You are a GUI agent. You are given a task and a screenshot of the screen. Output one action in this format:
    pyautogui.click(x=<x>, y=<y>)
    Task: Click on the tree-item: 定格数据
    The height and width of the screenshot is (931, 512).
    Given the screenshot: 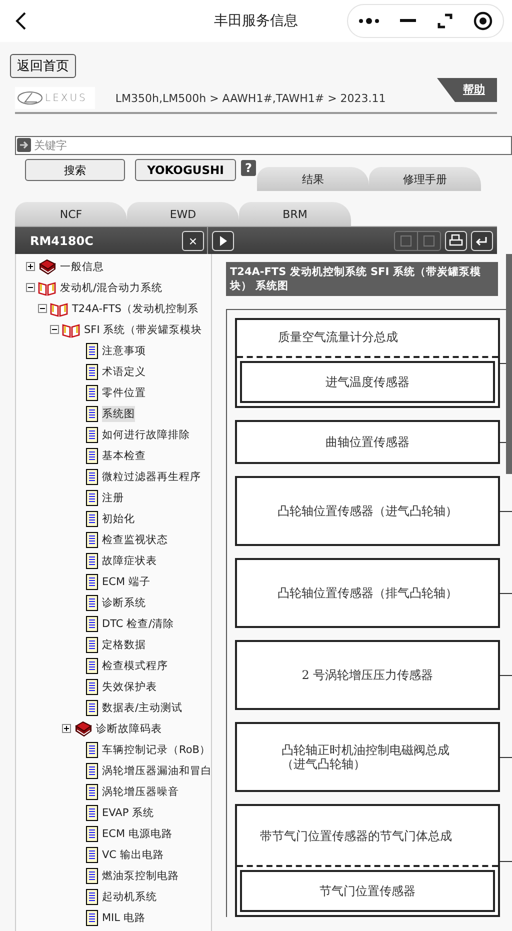 What is the action you would take?
    pyautogui.click(x=124, y=644)
    